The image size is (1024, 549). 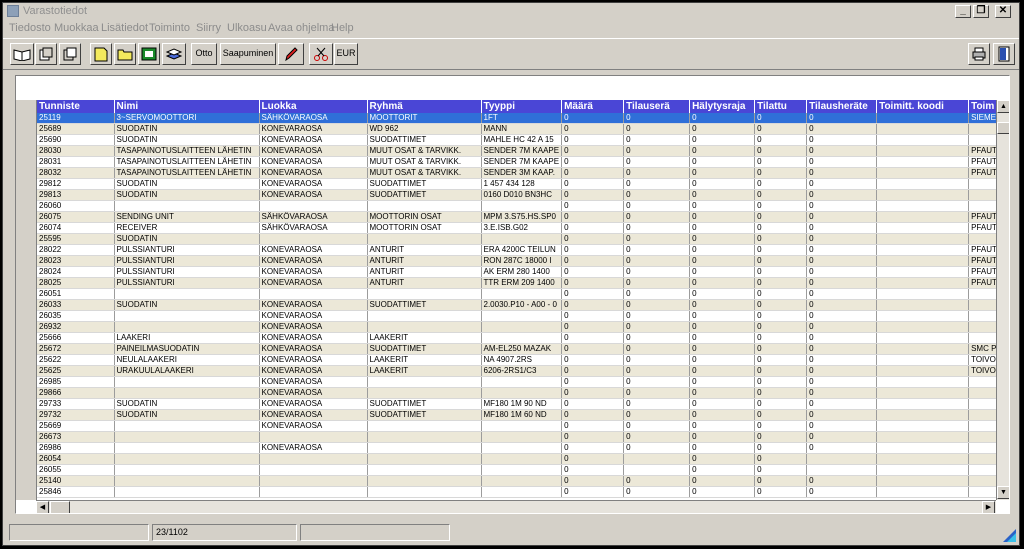 What do you see at coordinates (187, 228) in the screenshot?
I see `table-cell: RECEIVER` at bounding box center [187, 228].